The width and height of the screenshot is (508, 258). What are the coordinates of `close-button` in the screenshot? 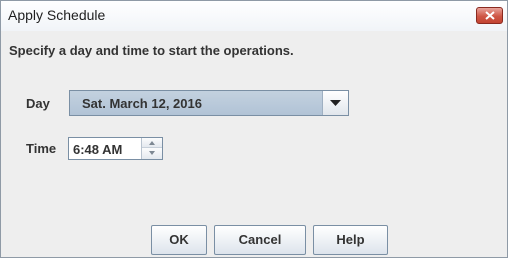 It's located at (489, 15).